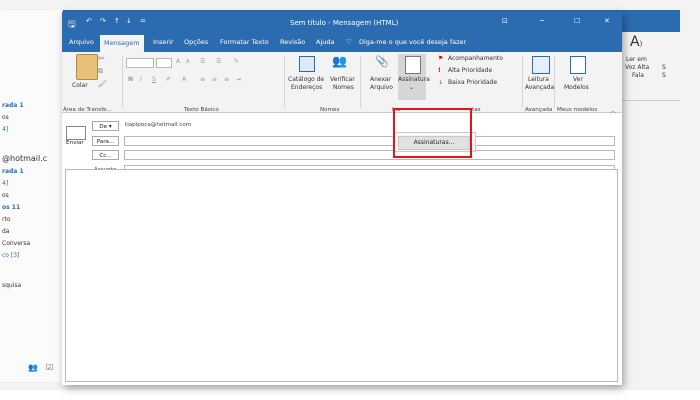  What do you see at coordinates (105, 126) in the screenshot?
I see `from-button: De ▾` at bounding box center [105, 126].